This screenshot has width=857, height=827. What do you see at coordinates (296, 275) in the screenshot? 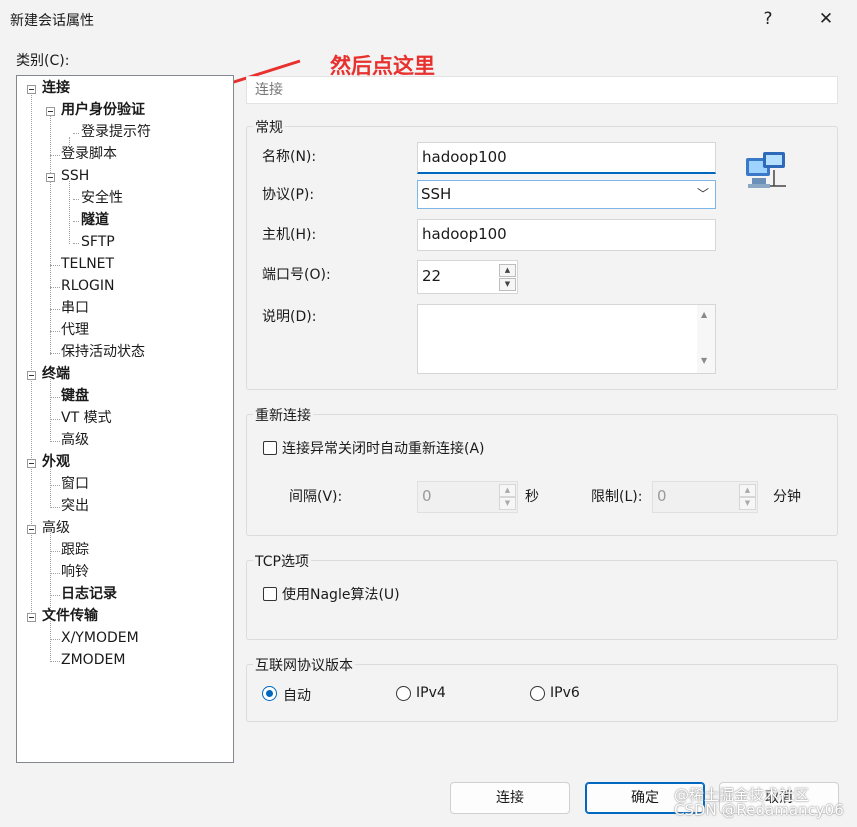
I see `port-label: 端口号(O):` at bounding box center [296, 275].